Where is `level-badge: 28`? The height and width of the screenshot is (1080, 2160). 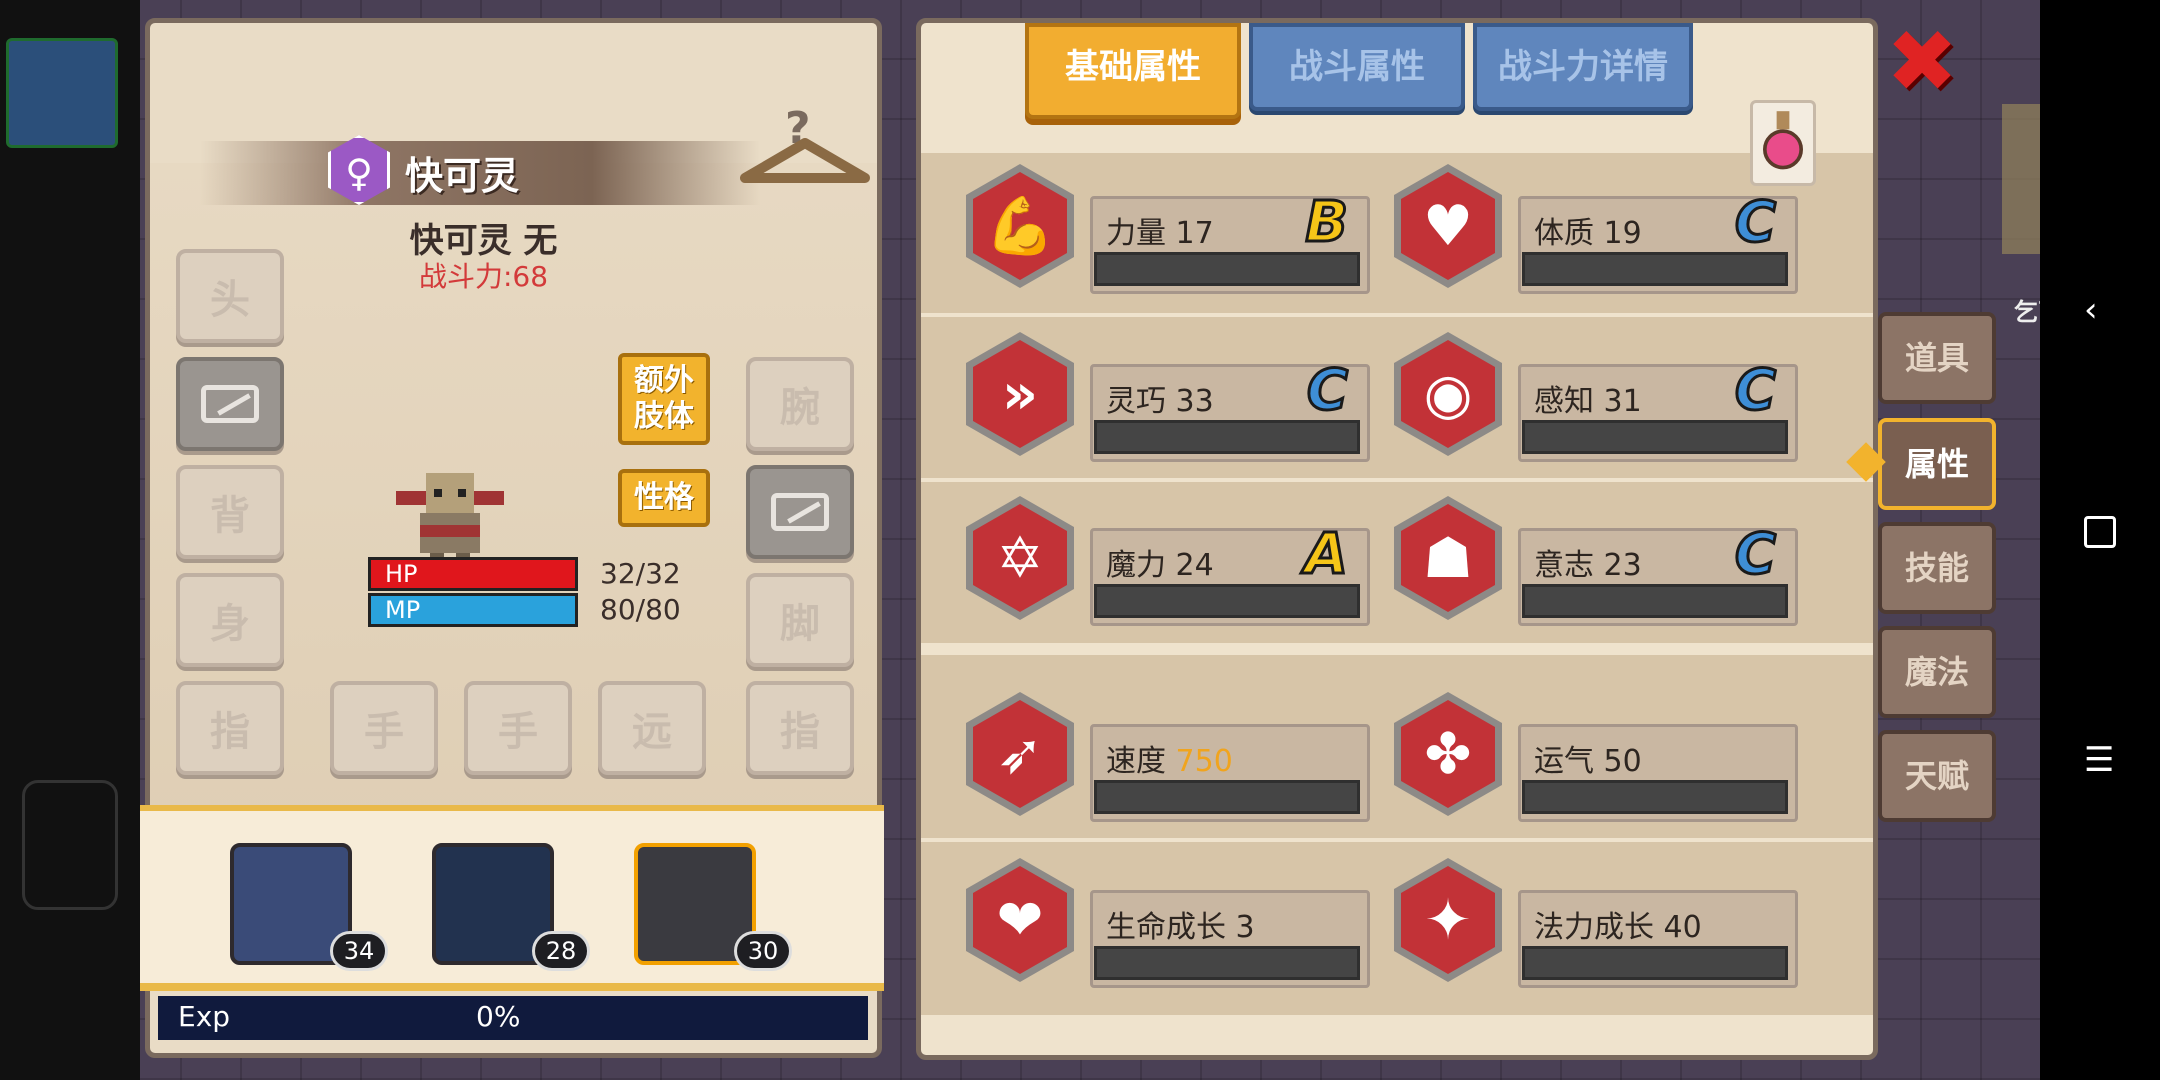 level-badge: 28 is located at coordinates (561, 951).